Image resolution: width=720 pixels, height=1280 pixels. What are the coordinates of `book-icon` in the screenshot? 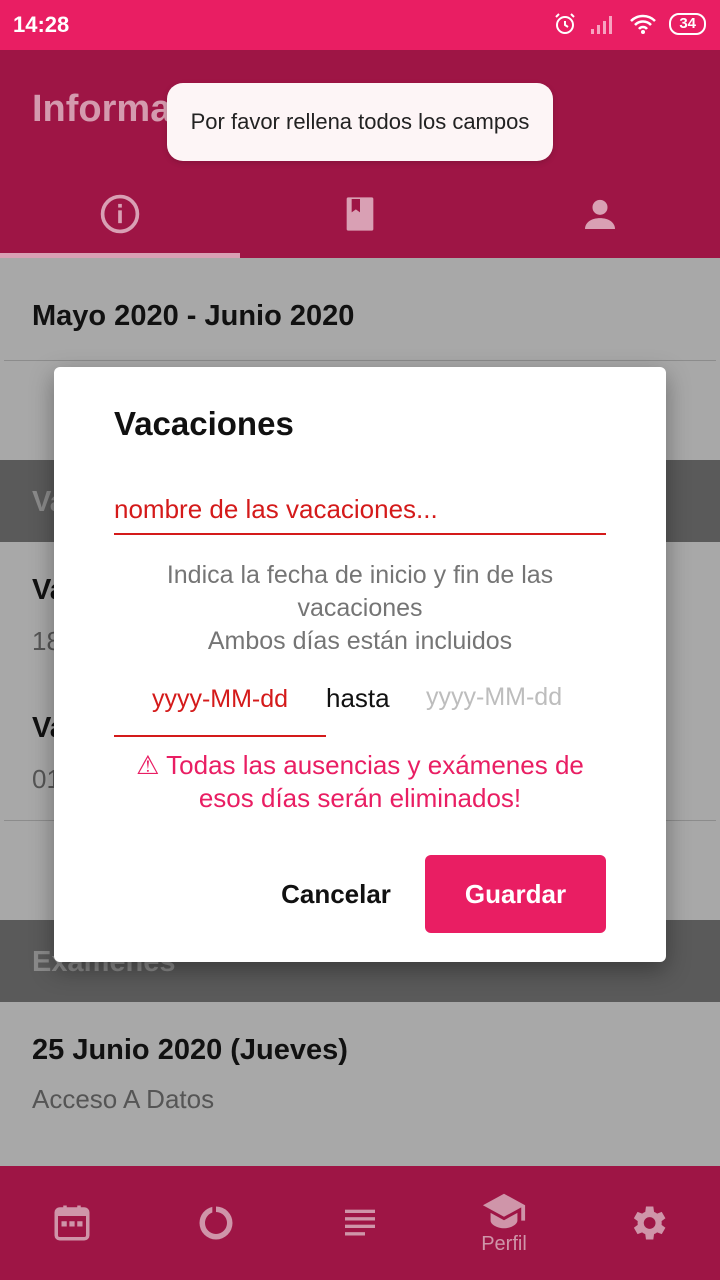 It's located at (360, 214).